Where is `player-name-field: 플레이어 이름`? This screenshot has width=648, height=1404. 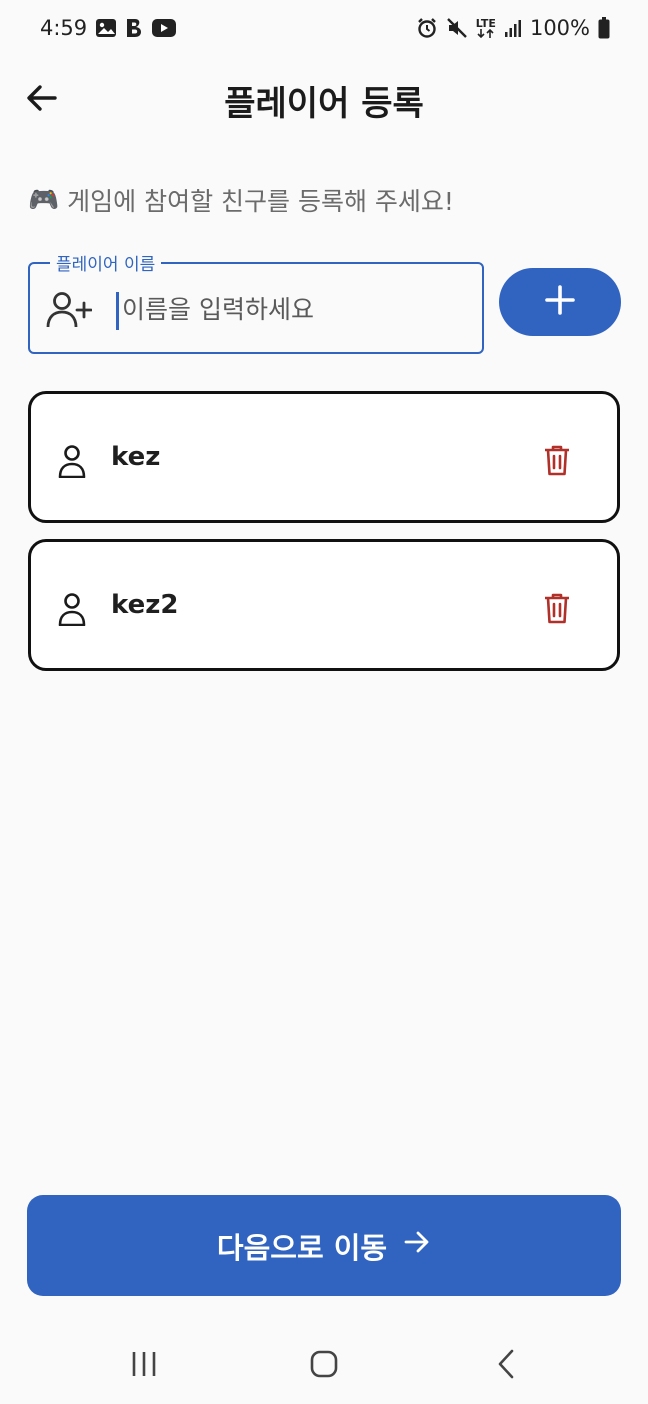 player-name-field: 플레이어 이름 is located at coordinates (256, 302).